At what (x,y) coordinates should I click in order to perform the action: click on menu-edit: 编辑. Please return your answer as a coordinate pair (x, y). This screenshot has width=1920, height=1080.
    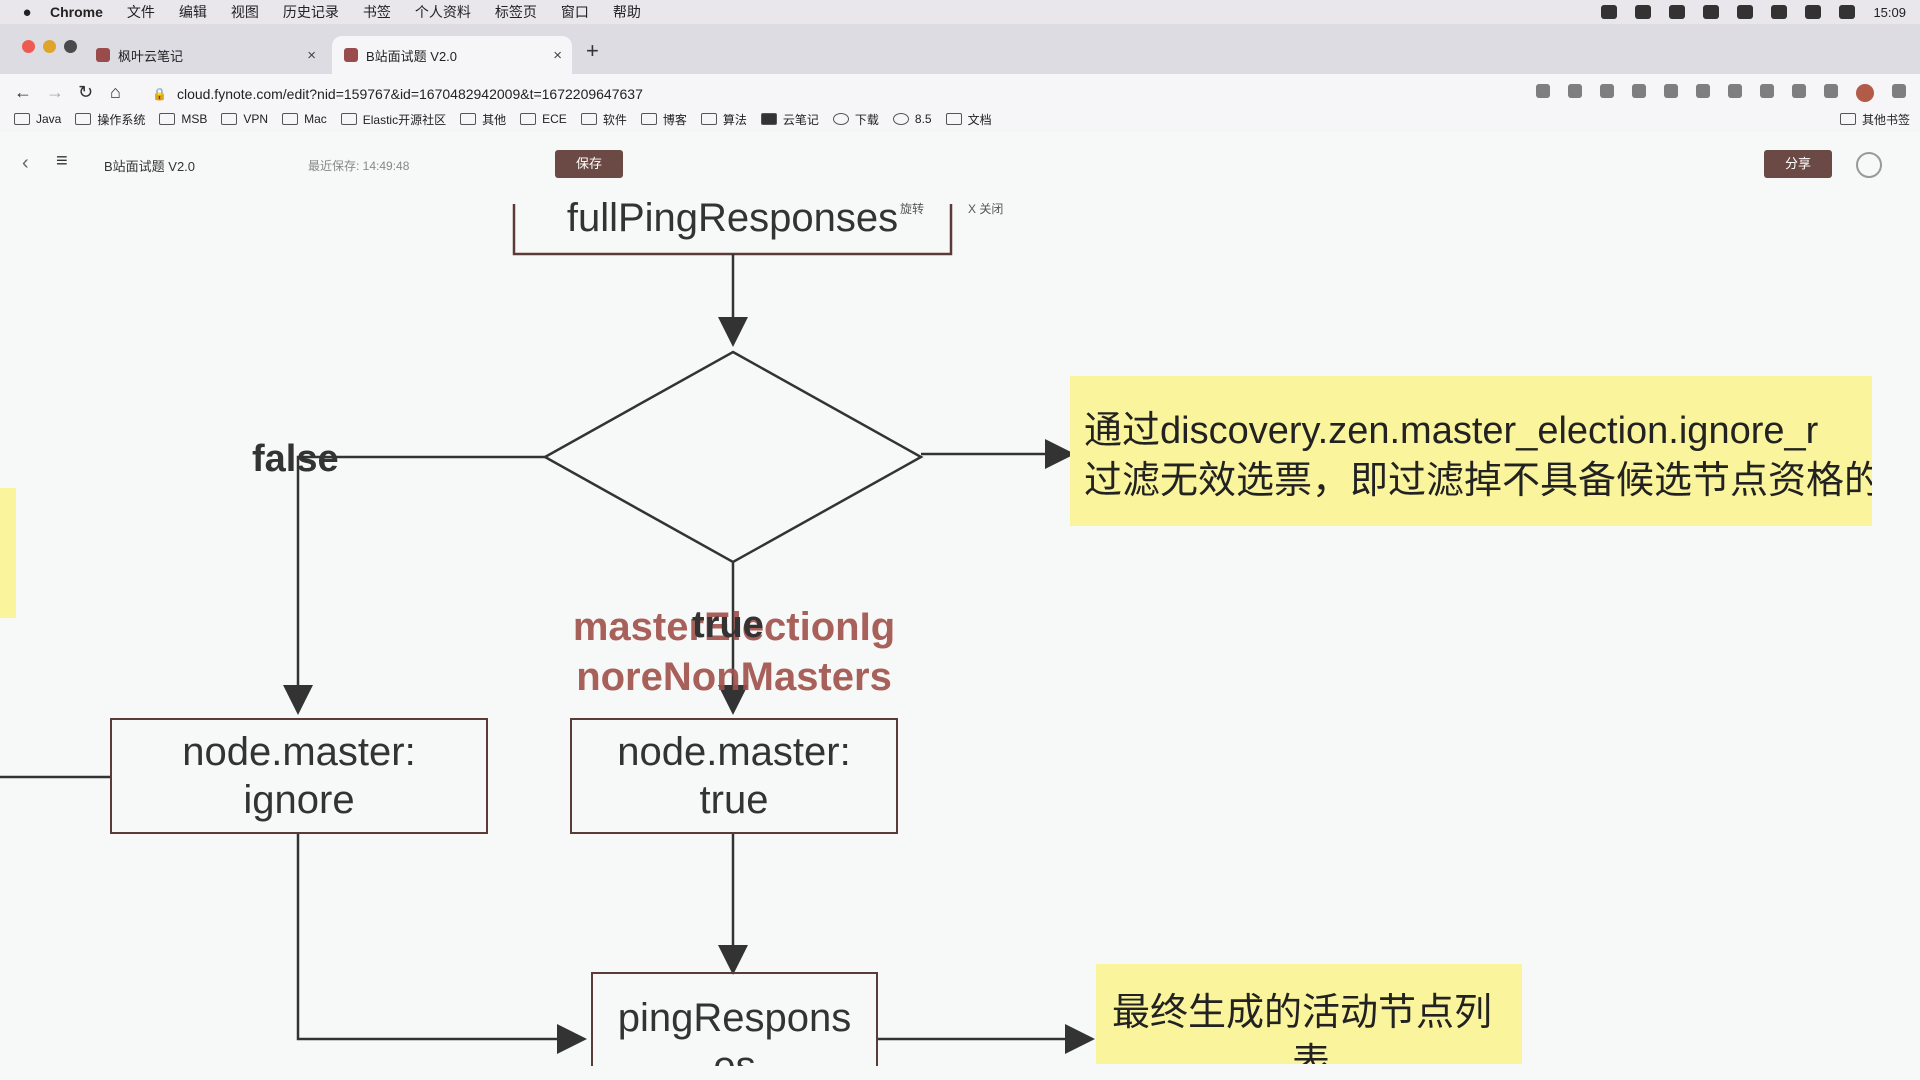
    Looking at the image, I should click on (193, 12).